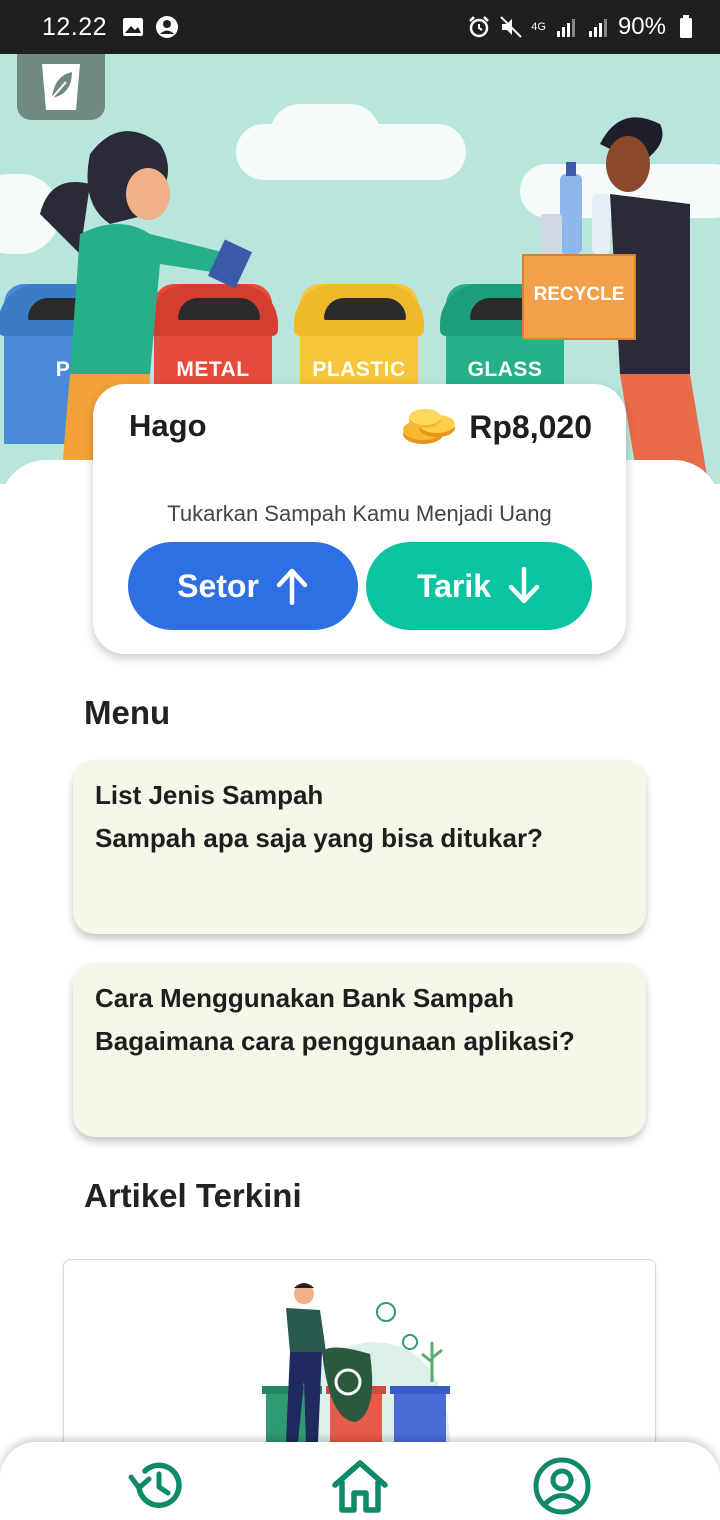 The height and width of the screenshot is (1520, 720). I want to click on articles-section-title: Artikel Terkini, so click(193, 1195).